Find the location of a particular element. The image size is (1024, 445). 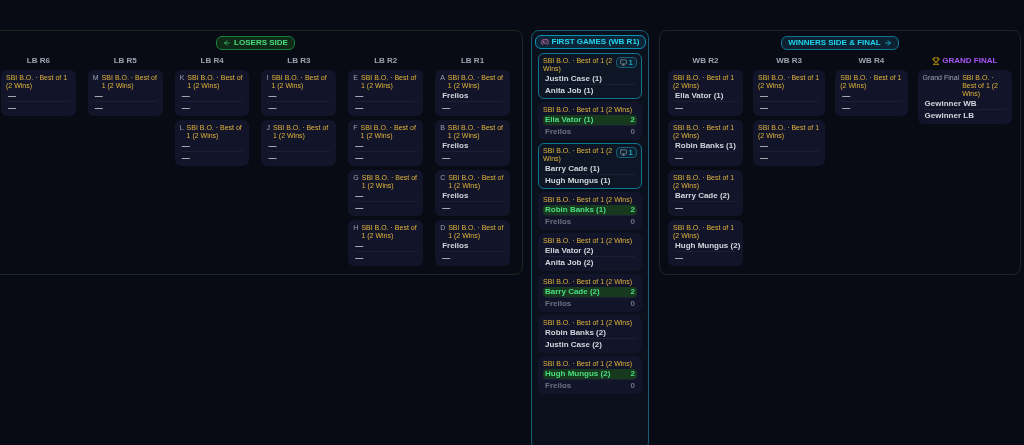

round-label: WB R3 is located at coordinates (789, 61).